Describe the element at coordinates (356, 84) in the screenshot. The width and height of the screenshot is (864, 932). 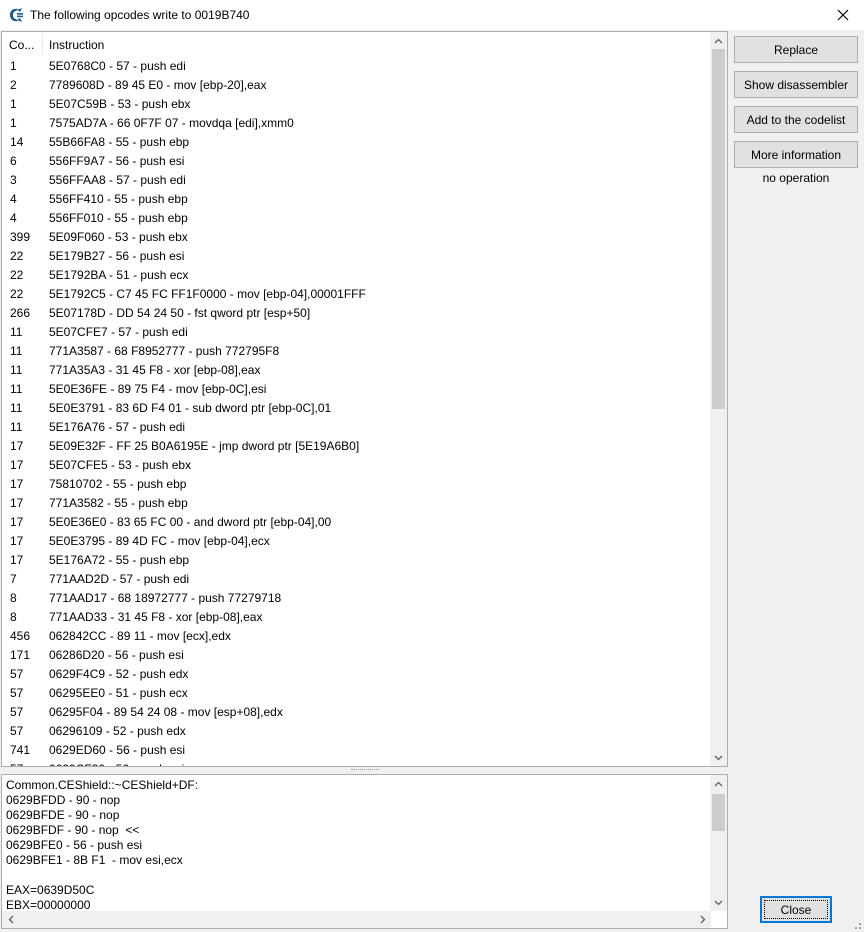
I see `table-row: 2 7789608D - 89 45 E0 - mov [ebp-20],eax` at that location.